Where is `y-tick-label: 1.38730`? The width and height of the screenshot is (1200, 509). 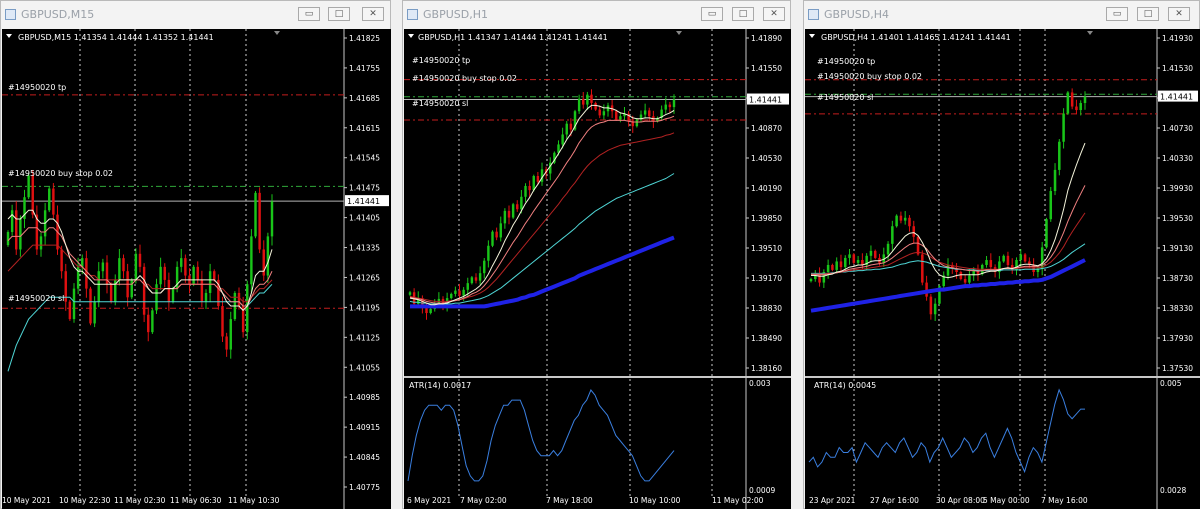
y-tick-label: 1.38730 is located at coordinates (1177, 278).